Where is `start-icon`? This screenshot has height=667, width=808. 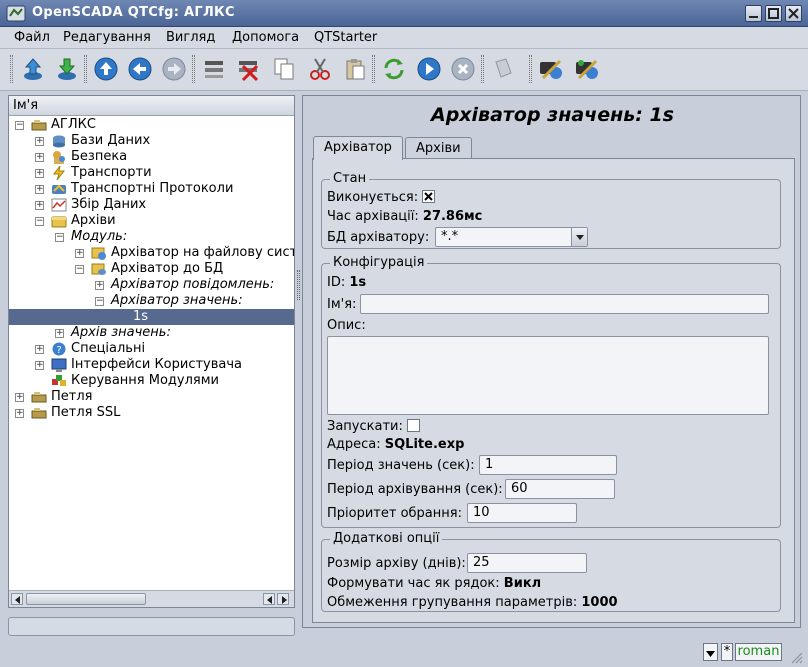
start-icon is located at coordinates (429, 69).